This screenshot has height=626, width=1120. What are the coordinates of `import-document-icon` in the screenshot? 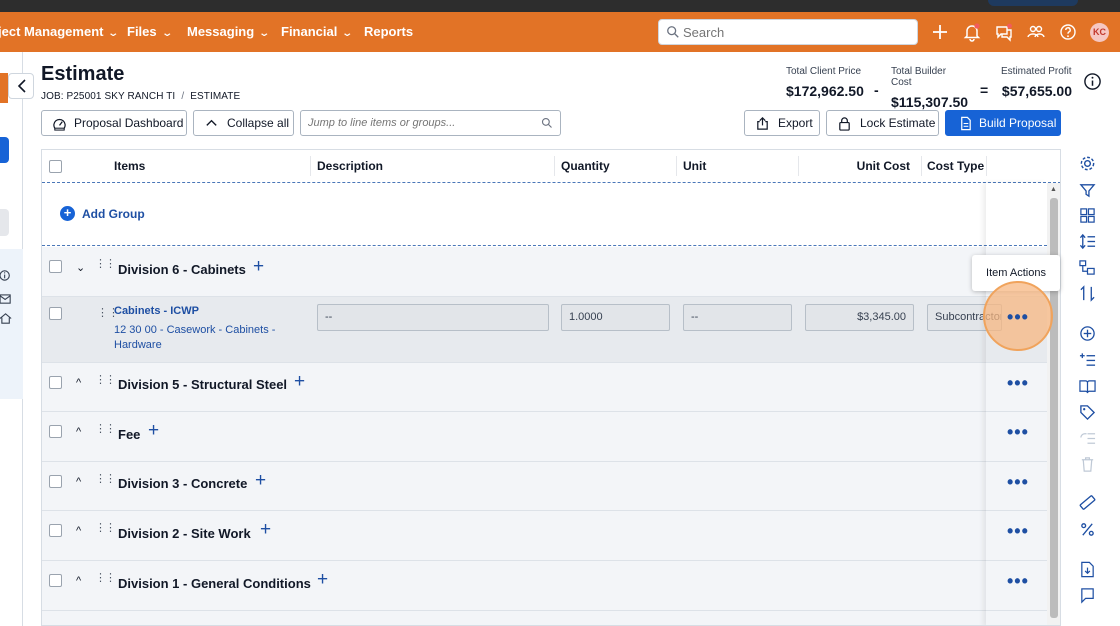 It's located at (1087, 569).